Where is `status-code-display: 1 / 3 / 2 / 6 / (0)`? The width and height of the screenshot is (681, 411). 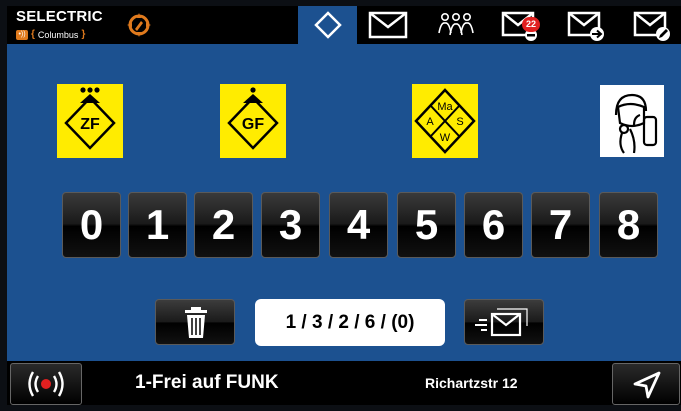 status-code-display: 1 / 3 / 2 / 6 / (0) is located at coordinates (350, 322).